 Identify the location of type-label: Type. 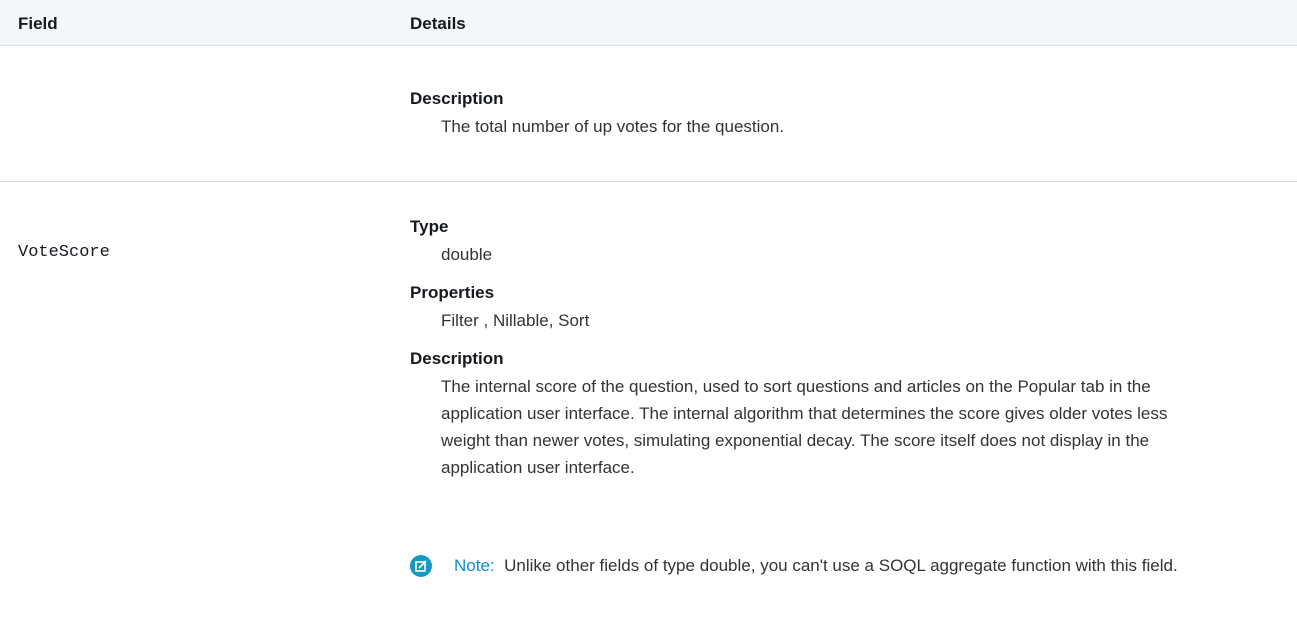
(429, 226).